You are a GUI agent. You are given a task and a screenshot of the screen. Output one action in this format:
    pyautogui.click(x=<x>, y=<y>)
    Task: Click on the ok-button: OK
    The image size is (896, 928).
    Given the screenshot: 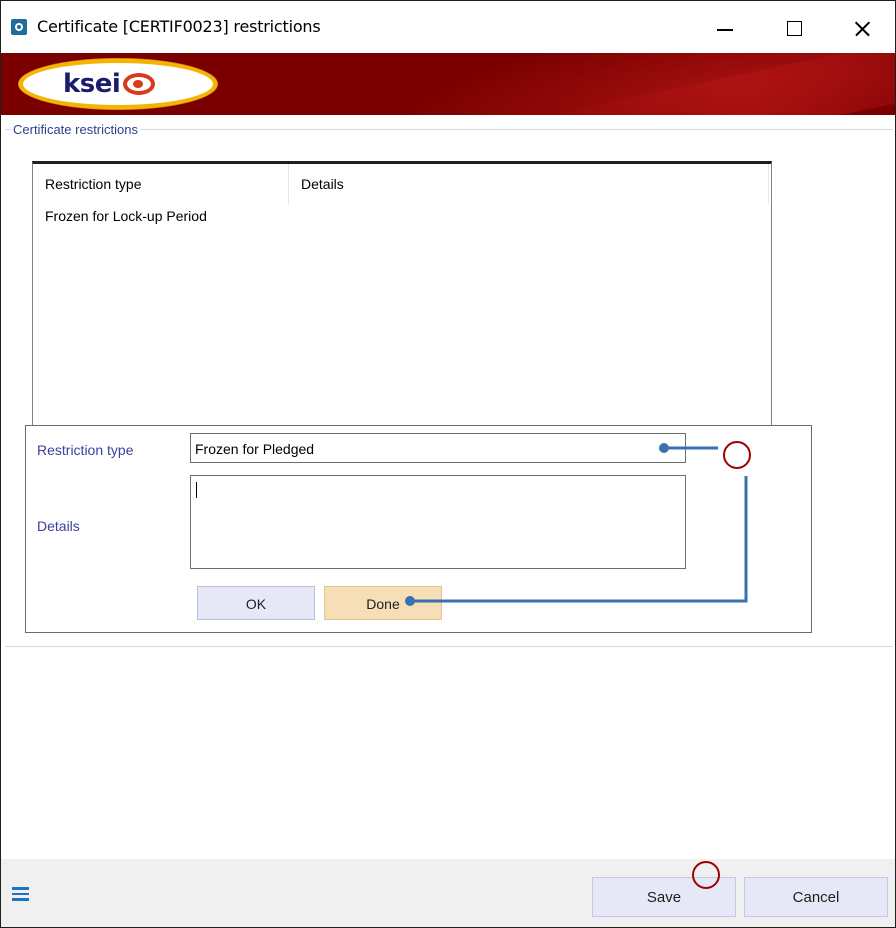 What is the action you would take?
    pyautogui.click(x=256, y=603)
    